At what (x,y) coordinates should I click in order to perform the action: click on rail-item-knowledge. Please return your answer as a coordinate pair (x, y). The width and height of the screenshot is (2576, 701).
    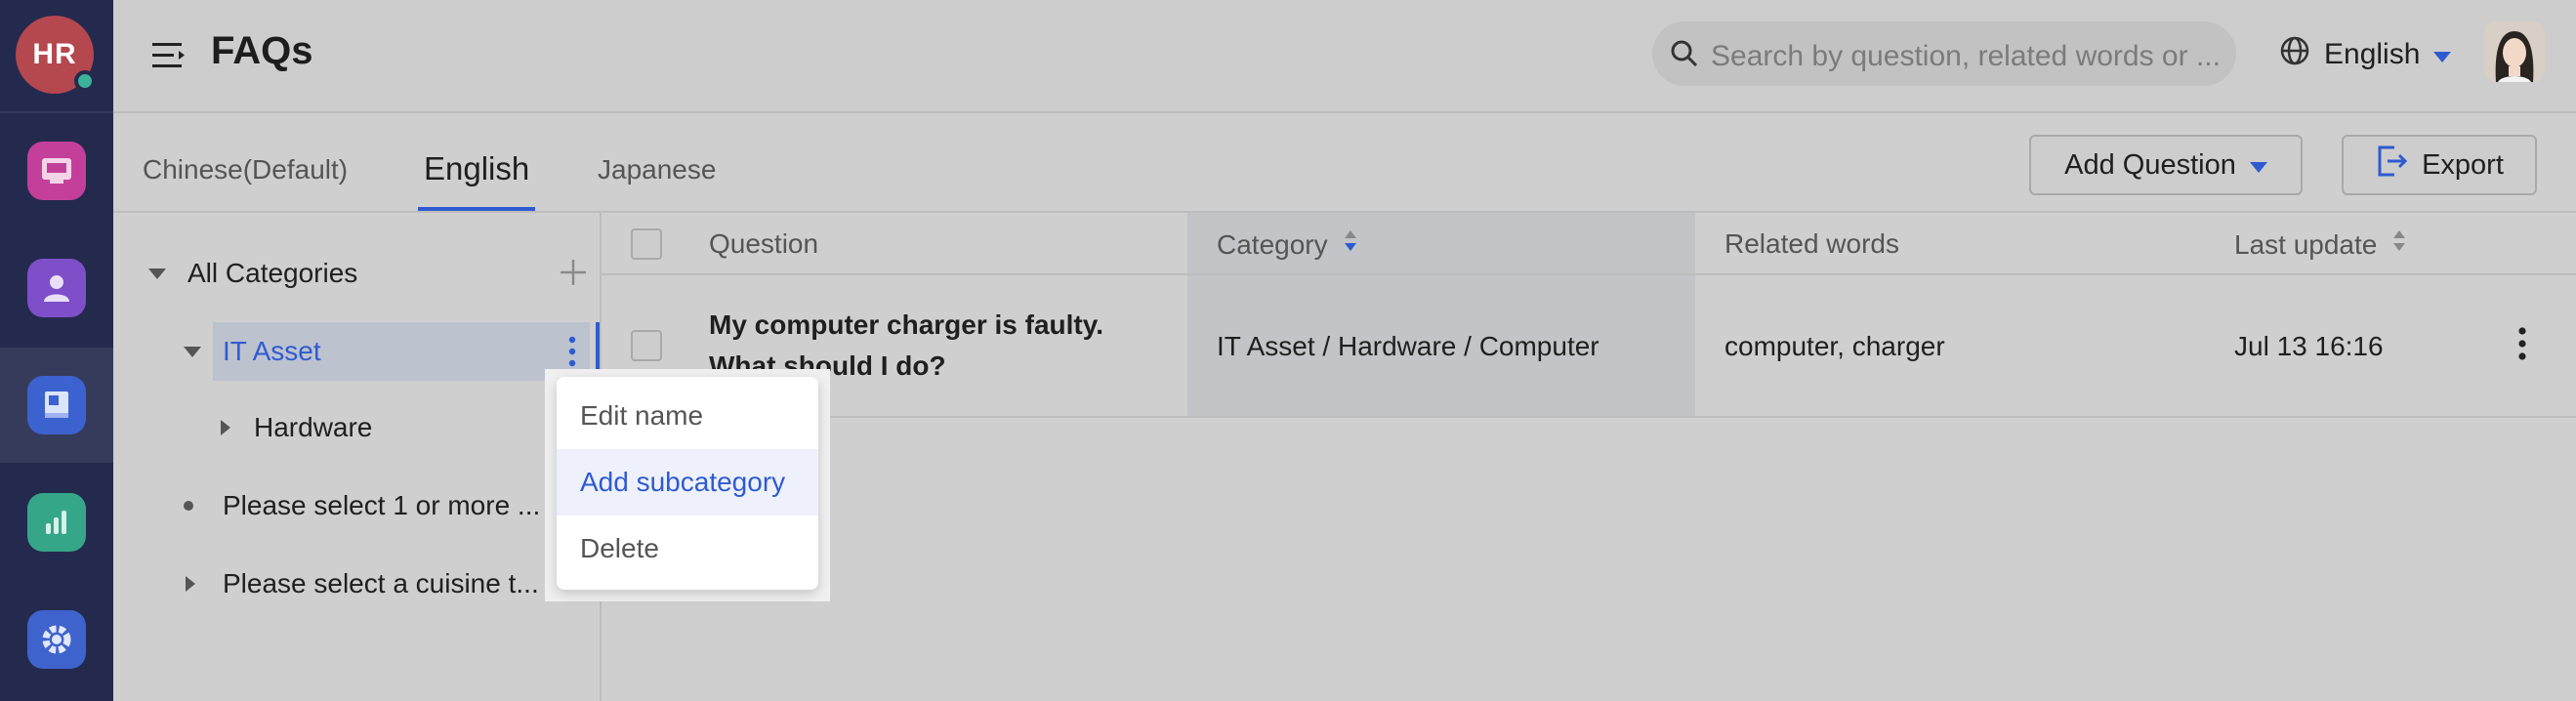
    Looking at the image, I should click on (56, 405).